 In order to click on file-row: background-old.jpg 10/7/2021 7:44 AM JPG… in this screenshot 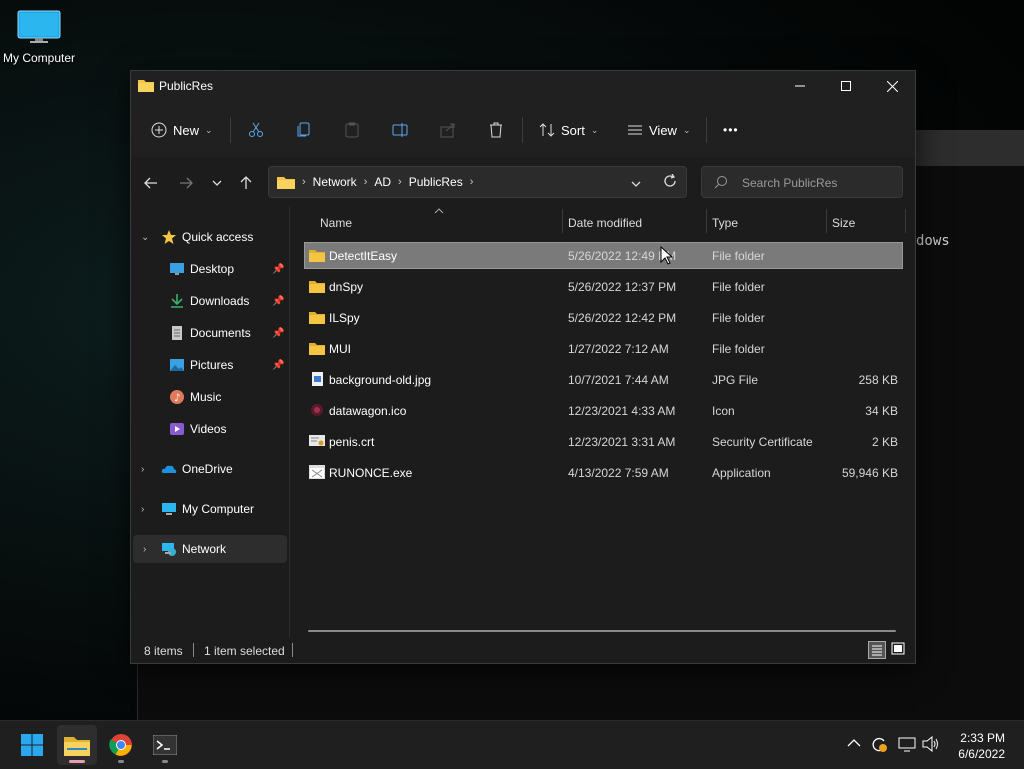, I will do `click(603, 379)`.